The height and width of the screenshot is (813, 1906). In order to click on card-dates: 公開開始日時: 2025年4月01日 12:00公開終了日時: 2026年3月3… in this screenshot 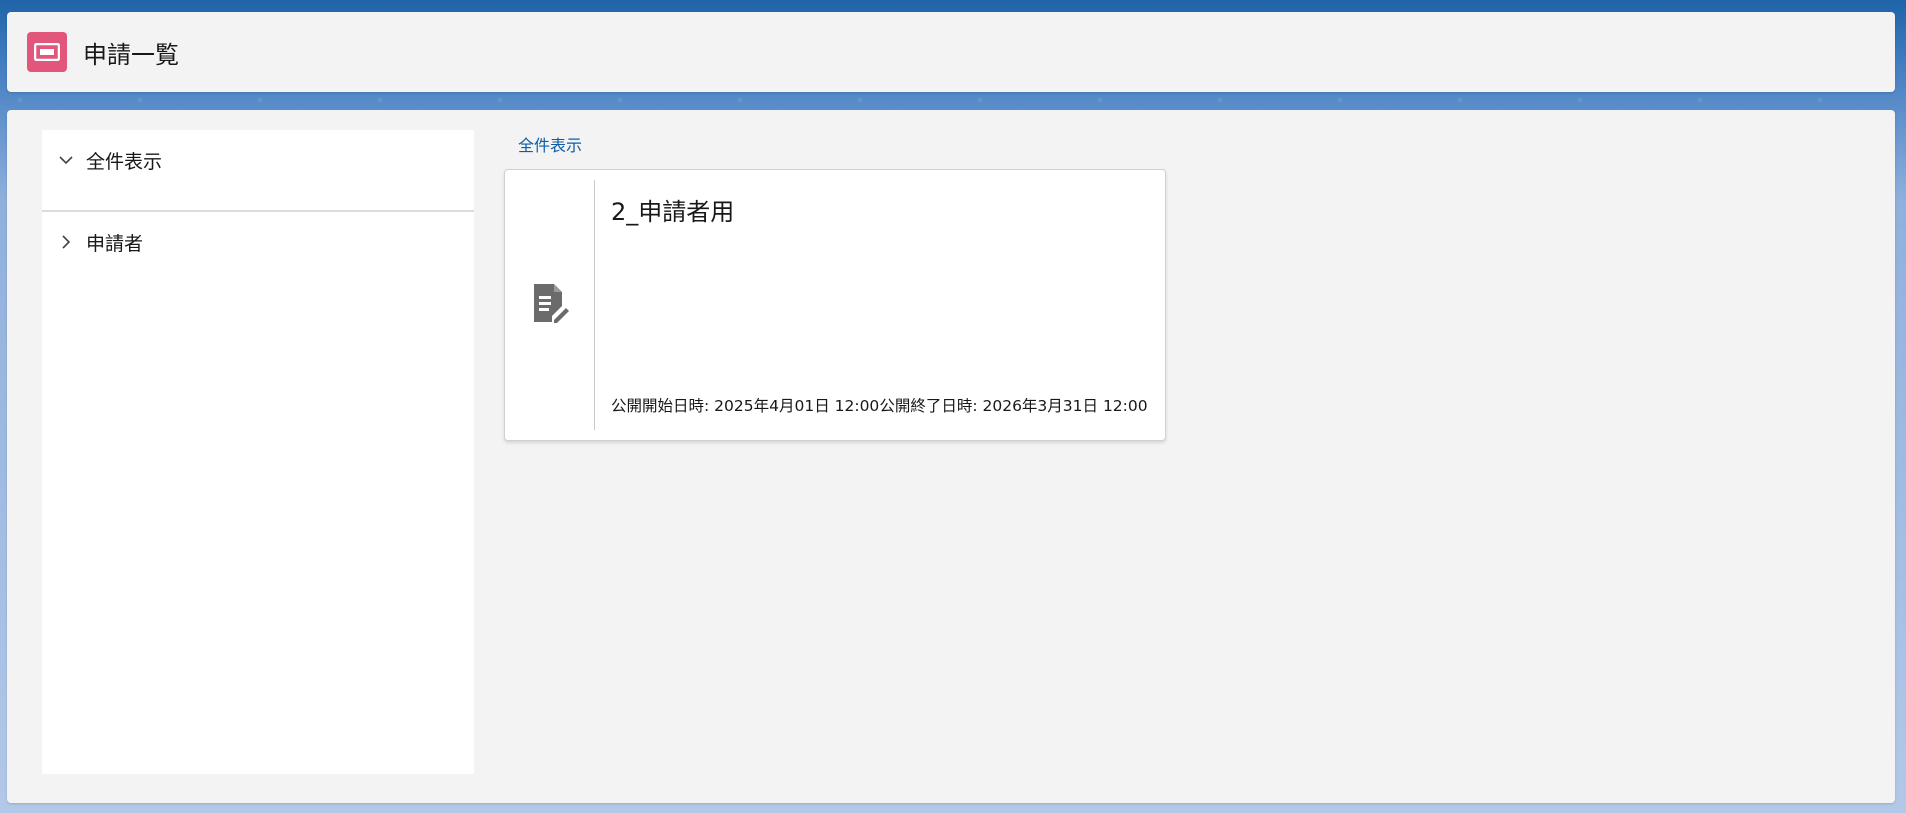, I will do `click(879, 405)`.